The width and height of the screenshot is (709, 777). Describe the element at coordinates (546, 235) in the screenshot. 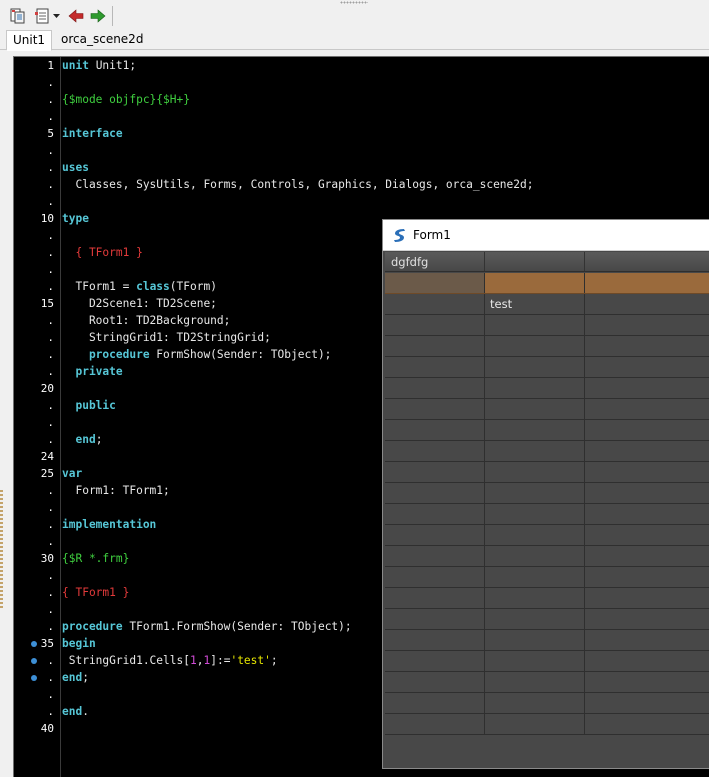

I see `form1-titlebar: Form1` at that location.